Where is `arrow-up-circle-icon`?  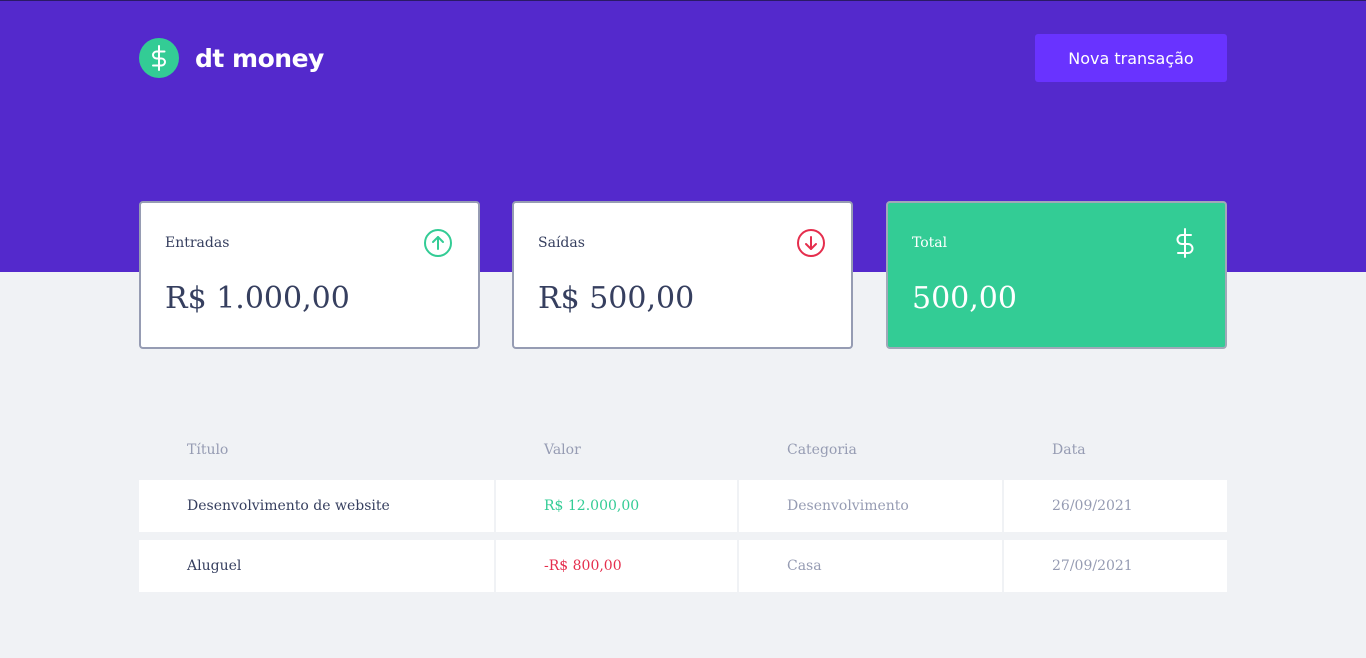
arrow-up-circle-icon is located at coordinates (438, 243).